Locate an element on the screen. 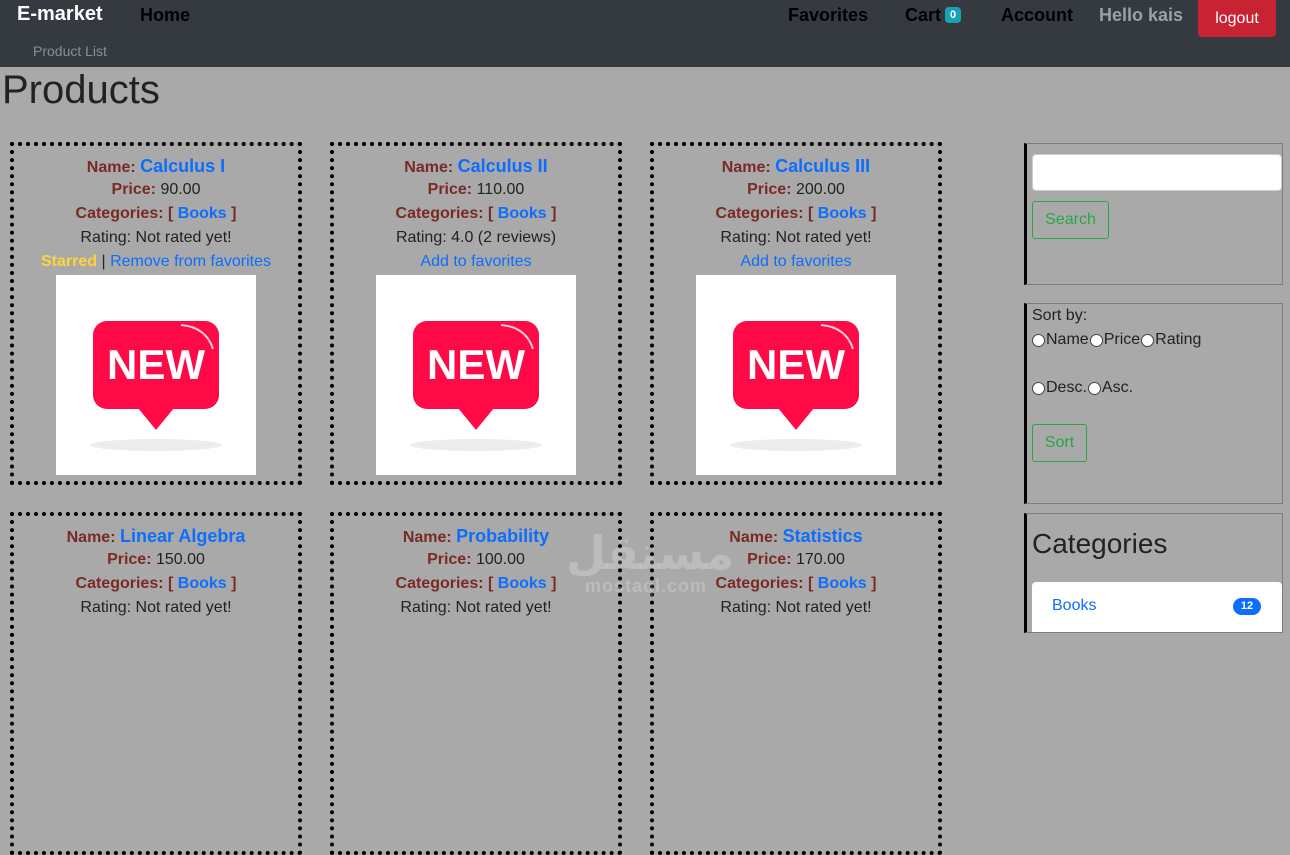 The height and width of the screenshot is (855, 1290). sort-name-radio is located at coordinates (1038, 340).